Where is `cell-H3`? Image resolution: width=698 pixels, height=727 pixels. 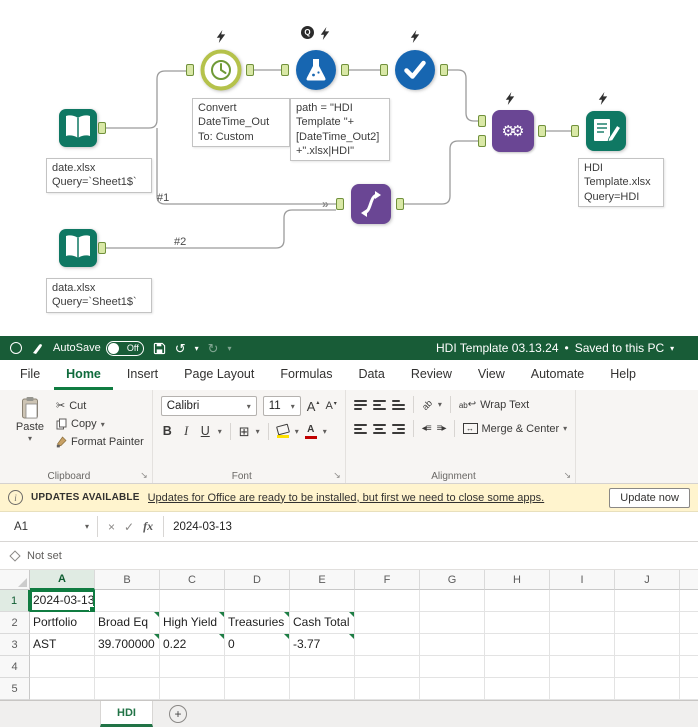 cell-H3 is located at coordinates (517, 645).